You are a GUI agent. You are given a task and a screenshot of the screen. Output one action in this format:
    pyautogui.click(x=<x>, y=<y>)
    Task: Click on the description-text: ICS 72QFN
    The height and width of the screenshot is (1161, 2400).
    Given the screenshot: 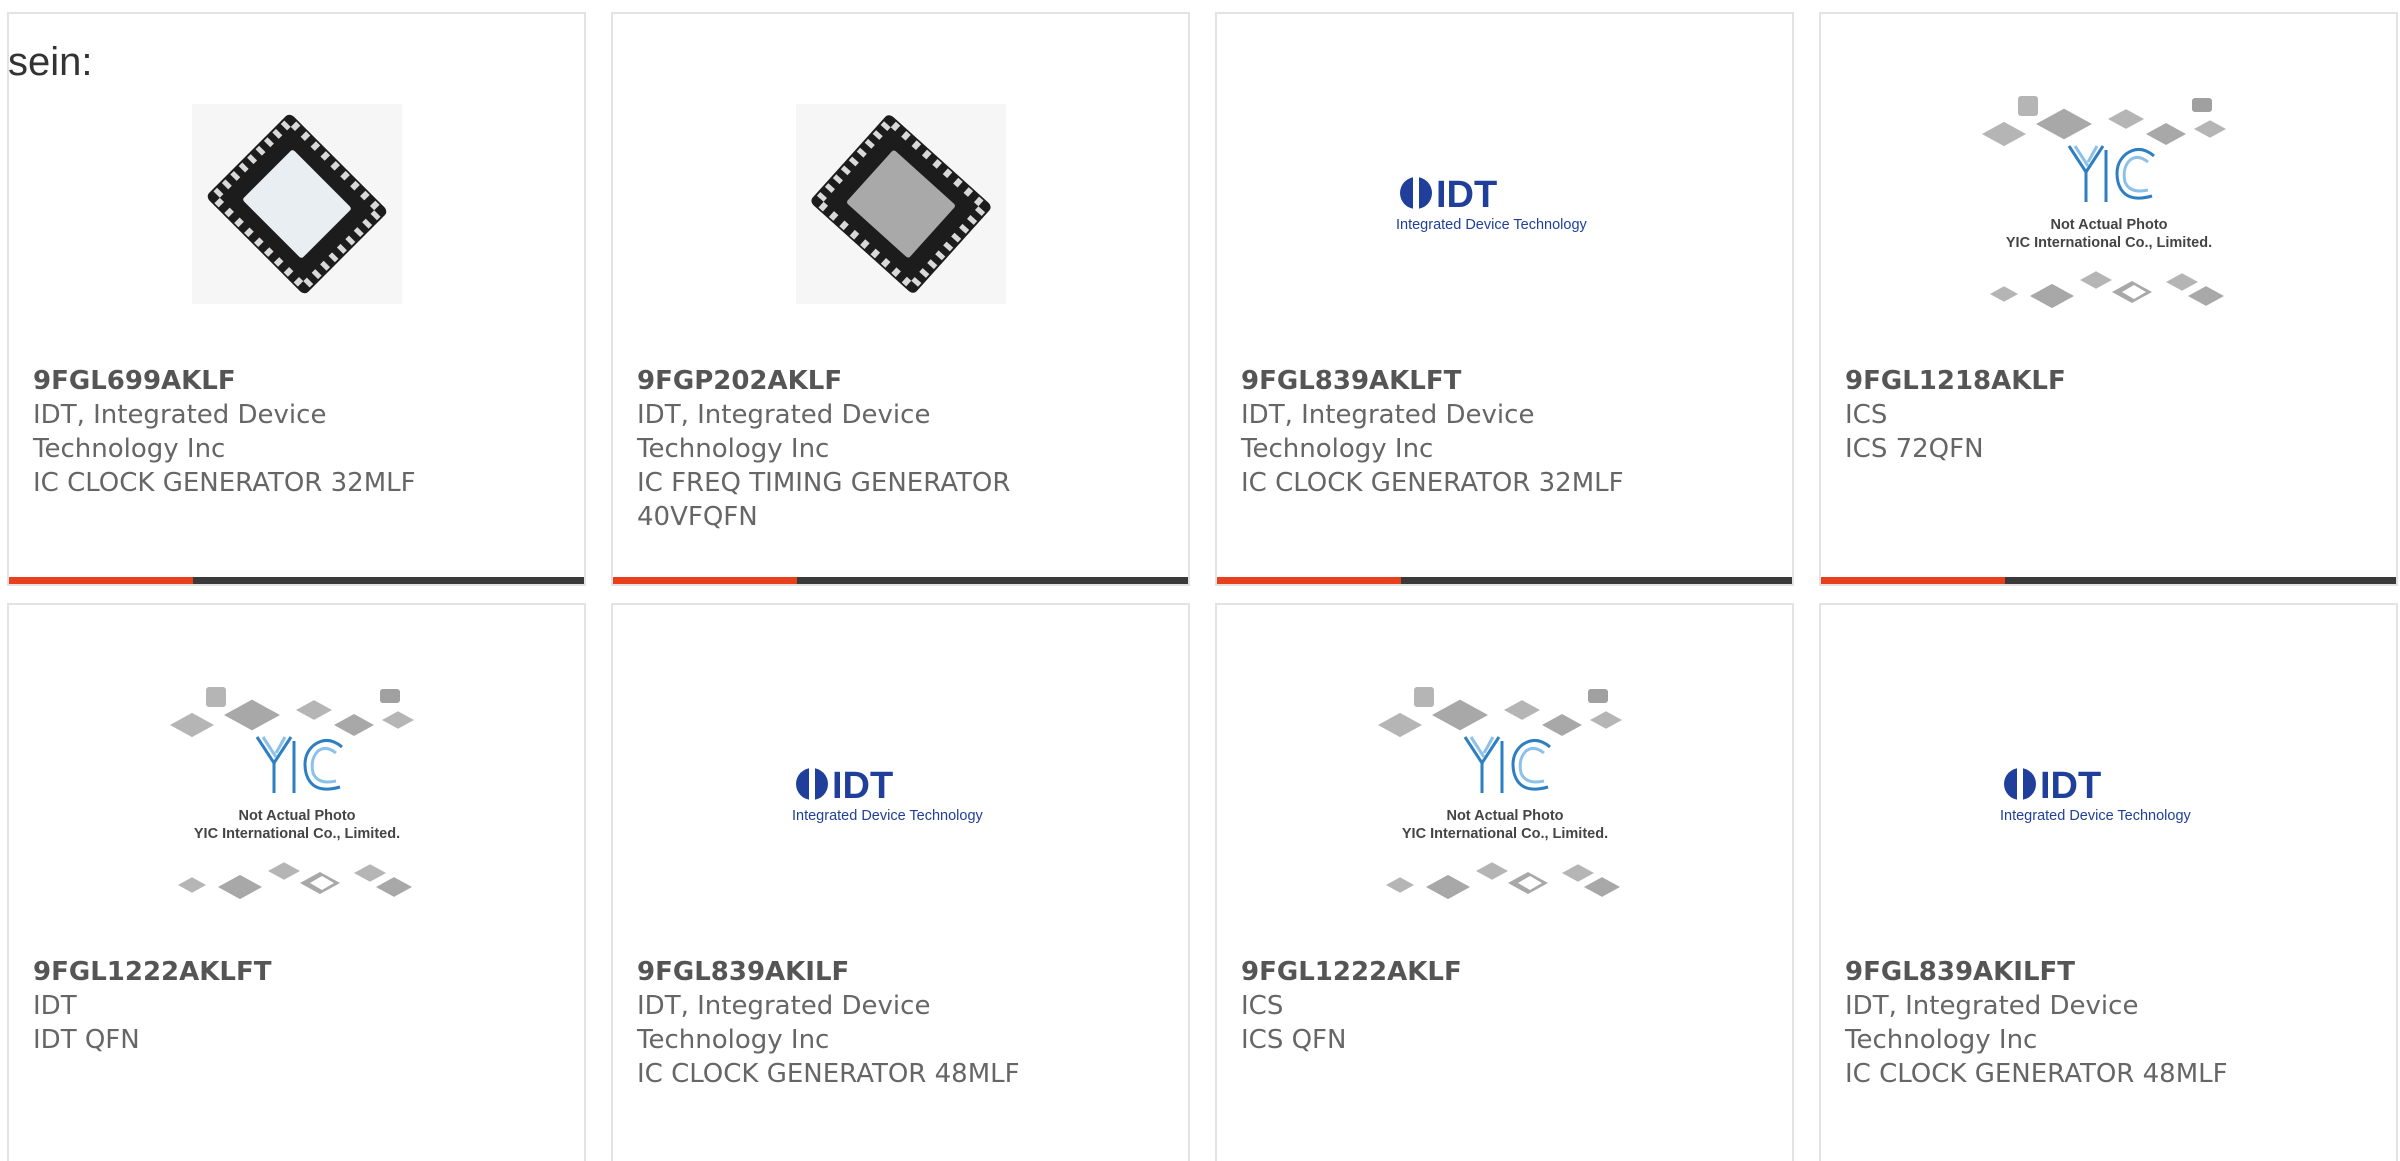 What is the action you would take?
    pyautogui.click(x=1914, y=449)
    